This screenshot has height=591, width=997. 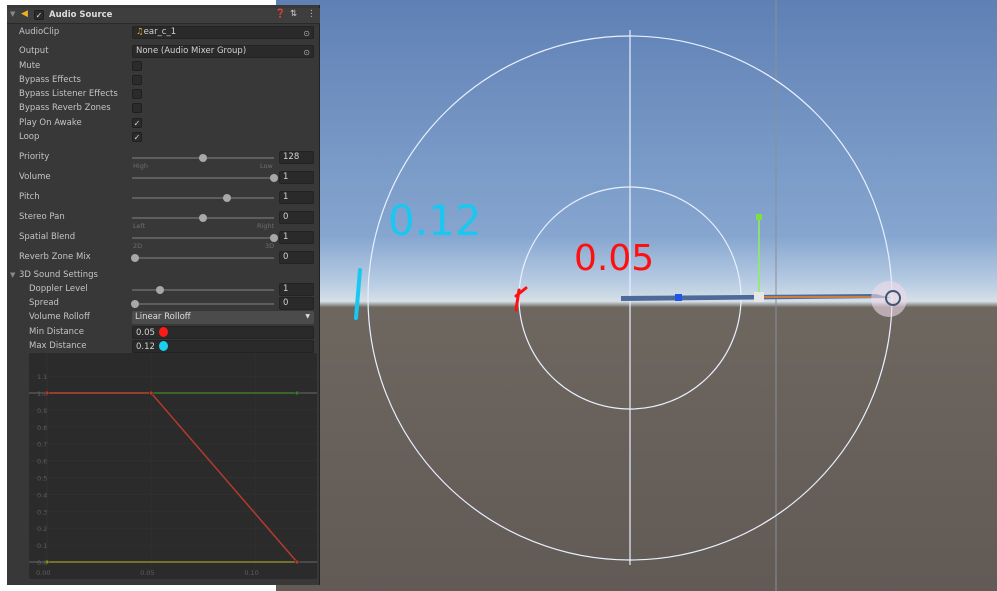 I want to click on max-distance-value: 0.12, so click(x=145, y=347).